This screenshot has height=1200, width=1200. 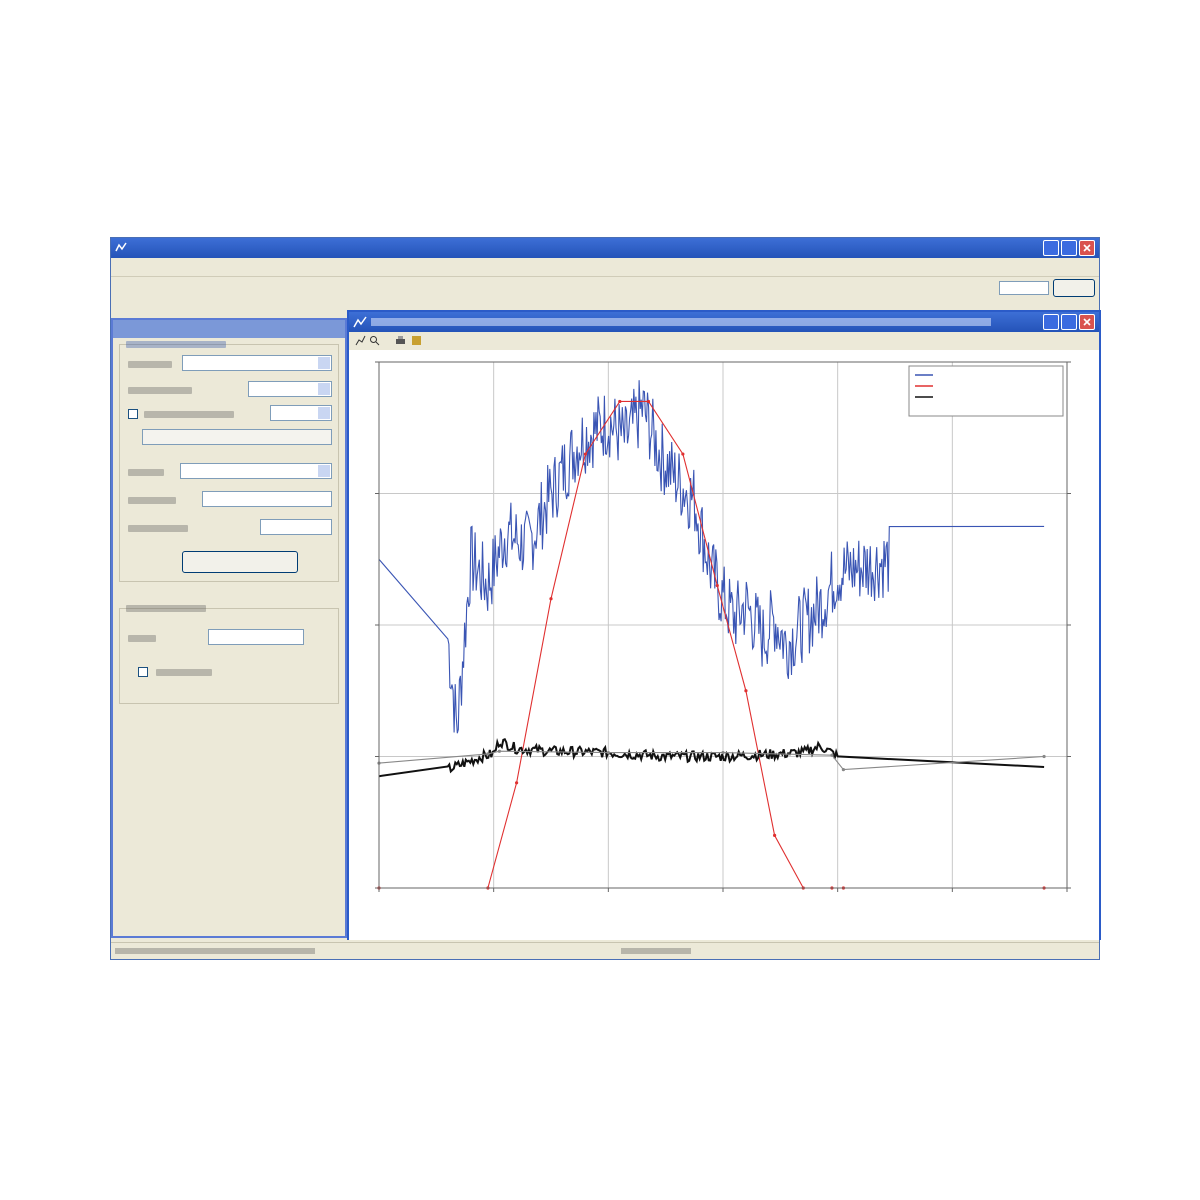 What do you see at coordinates (1069, 322) in the screenshot?
I see `chart-maximize-button` at bounding box center [1069, 322].